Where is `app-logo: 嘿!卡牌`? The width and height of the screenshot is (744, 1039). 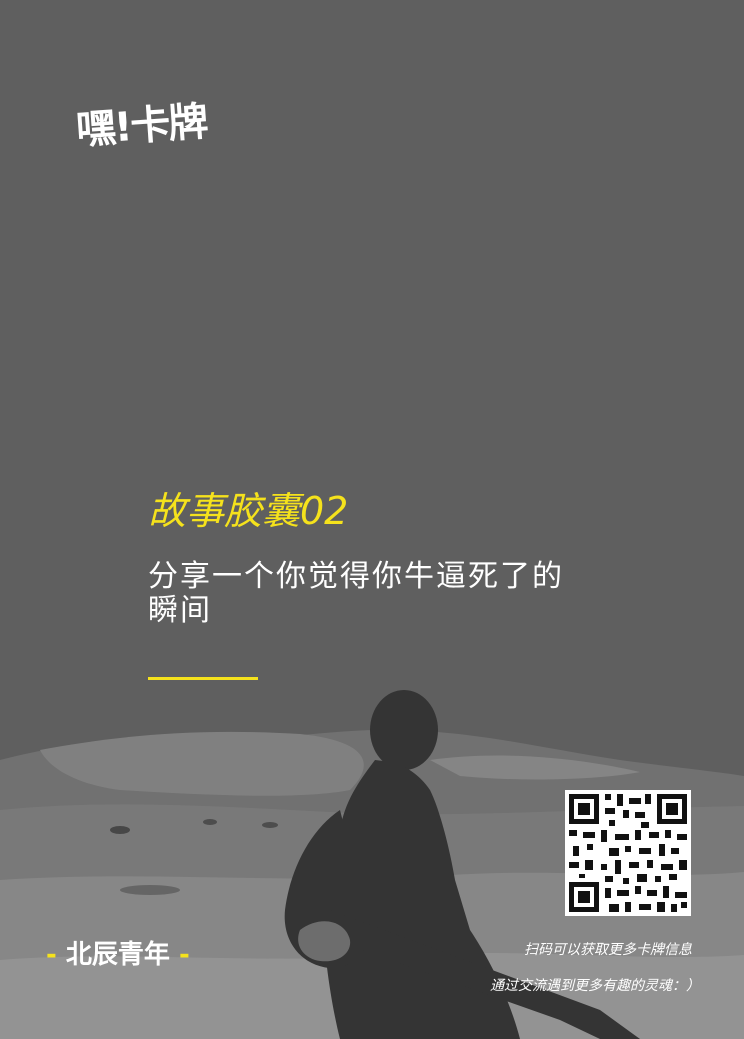 app-logo: 嘿!卡牌 is located at coordinates (141, 126).